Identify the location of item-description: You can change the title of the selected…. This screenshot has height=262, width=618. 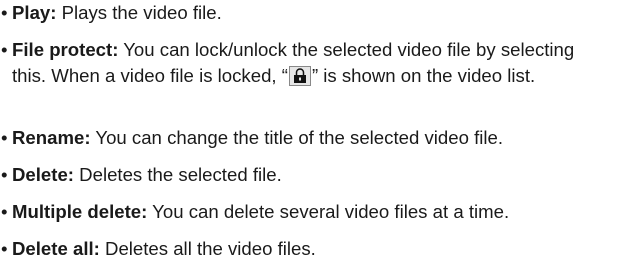
(297, 137).